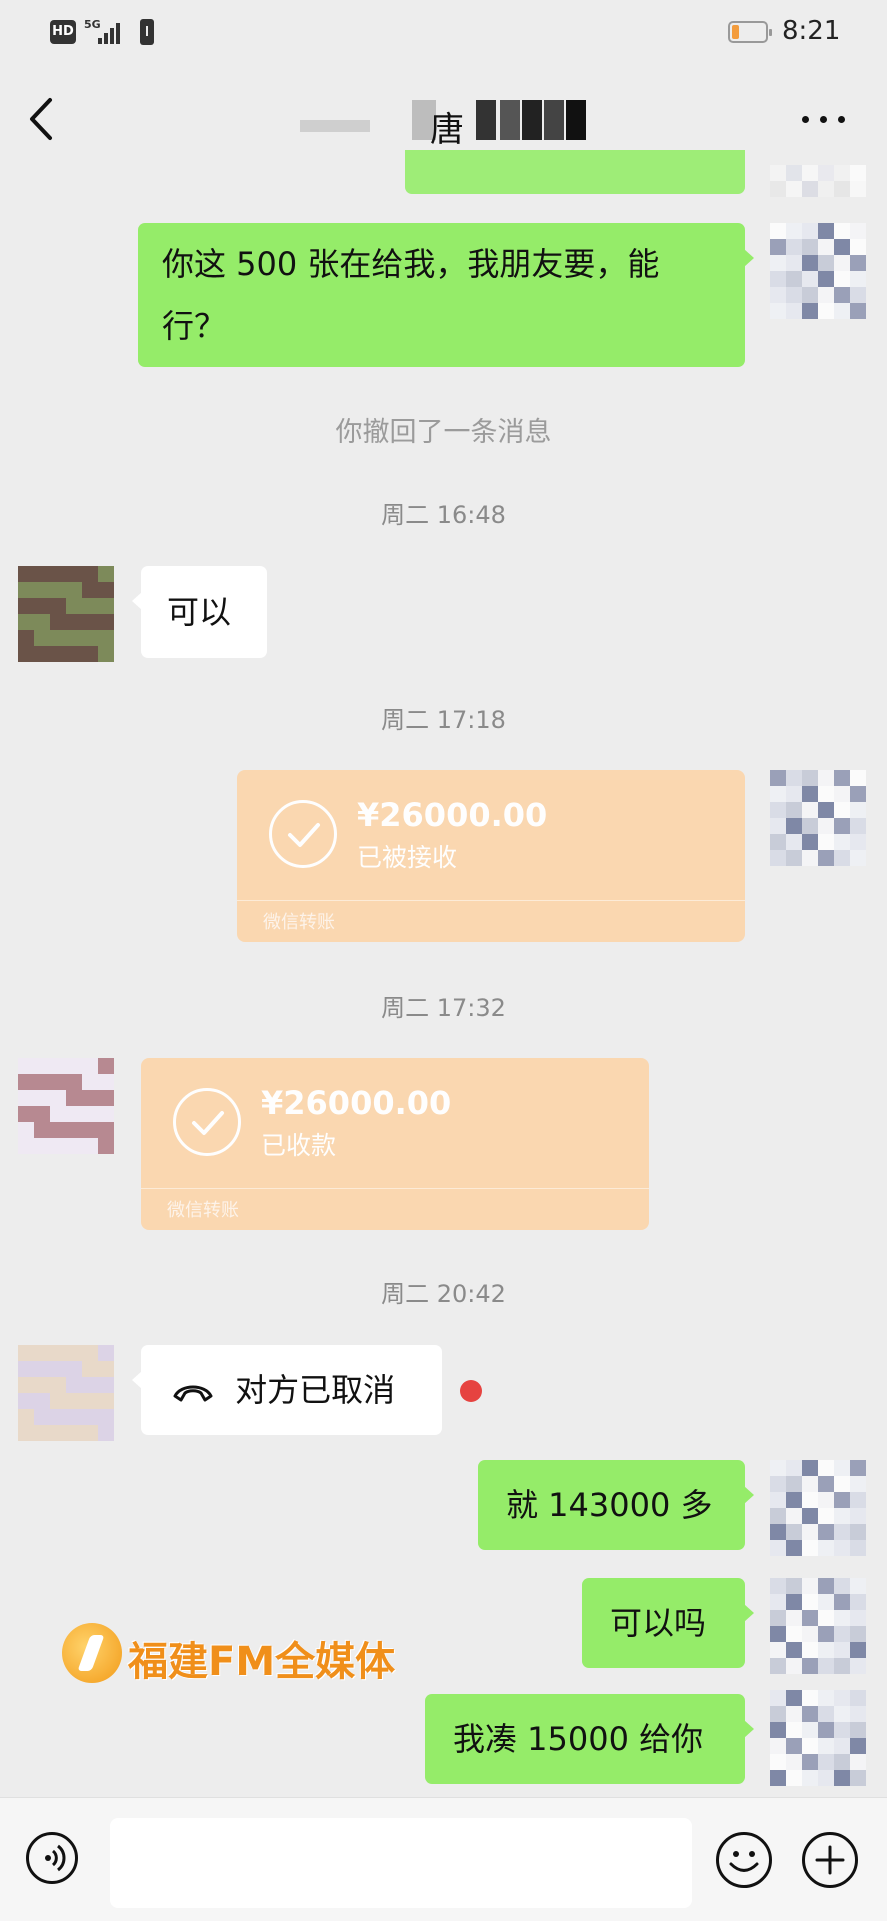 The image size is (887, 1921). I want to click on message-text: 可以, so click(199, 612).